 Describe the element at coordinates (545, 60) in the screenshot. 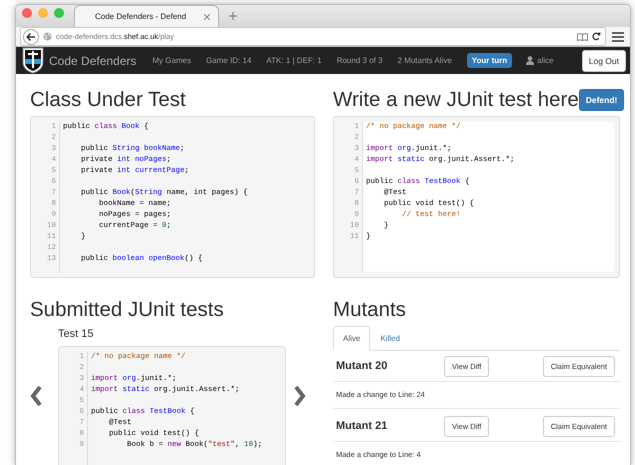

I see `user-name: alice` at that location.